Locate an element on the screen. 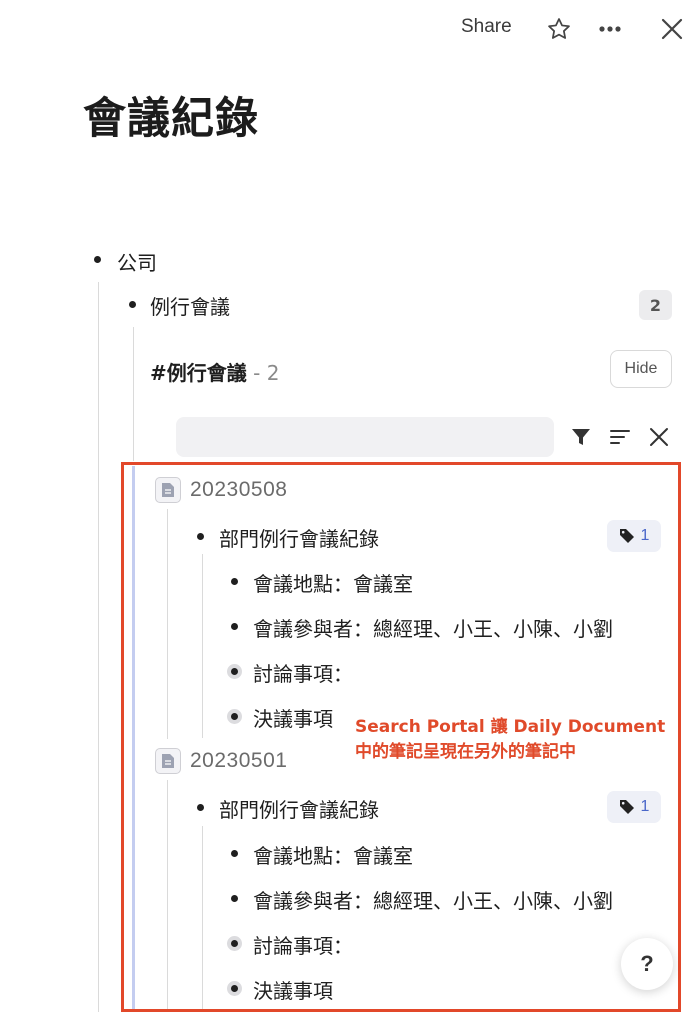 This screenshot has width=692, height=1024. more-icon is located at coordinates (610, 29).